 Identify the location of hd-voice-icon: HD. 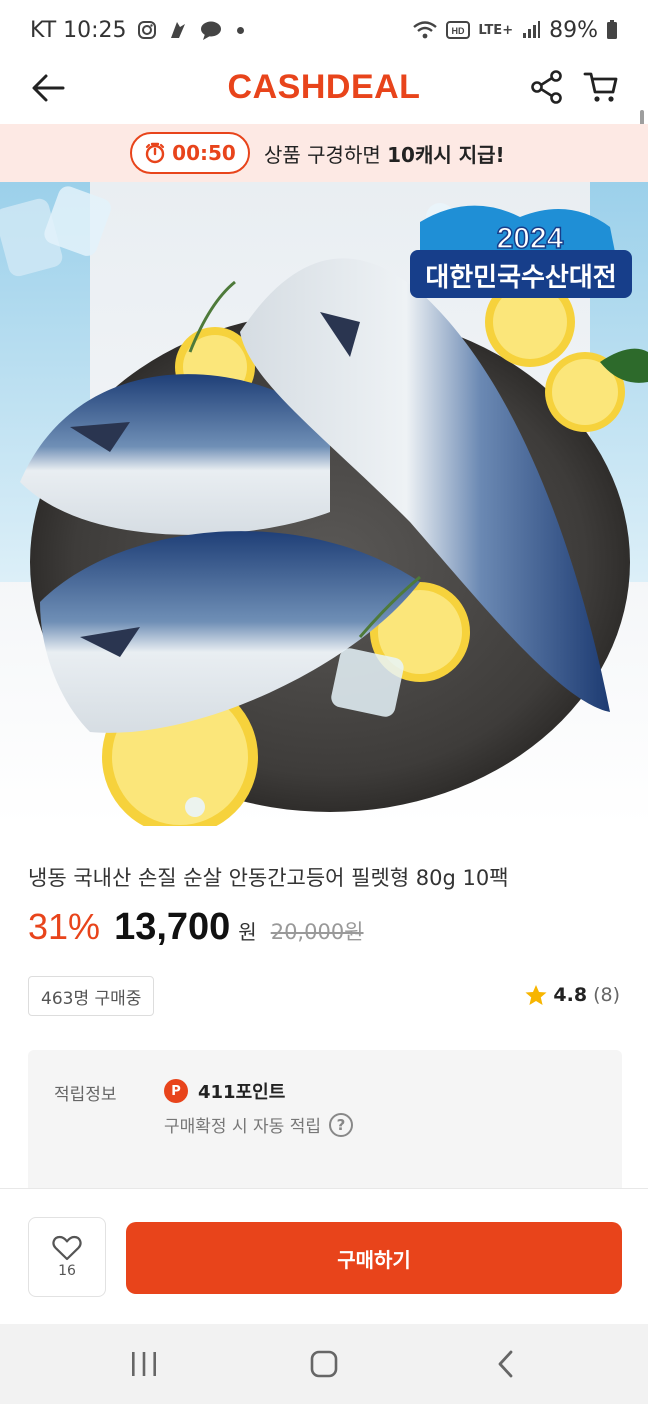
(458, 30).